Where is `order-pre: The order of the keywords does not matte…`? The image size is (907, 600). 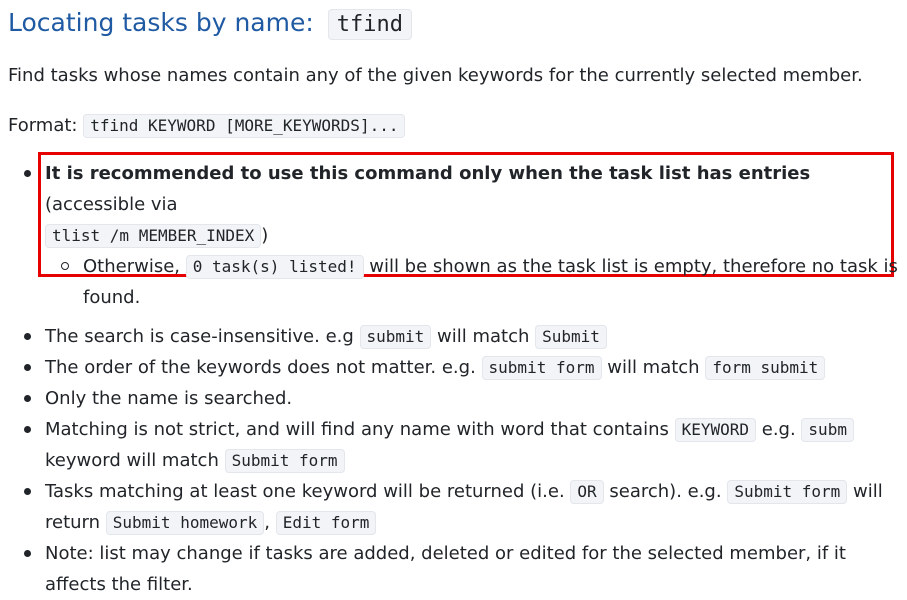 order-pre: The order of the keywords does not matte… is located at coordinates (263, 367).